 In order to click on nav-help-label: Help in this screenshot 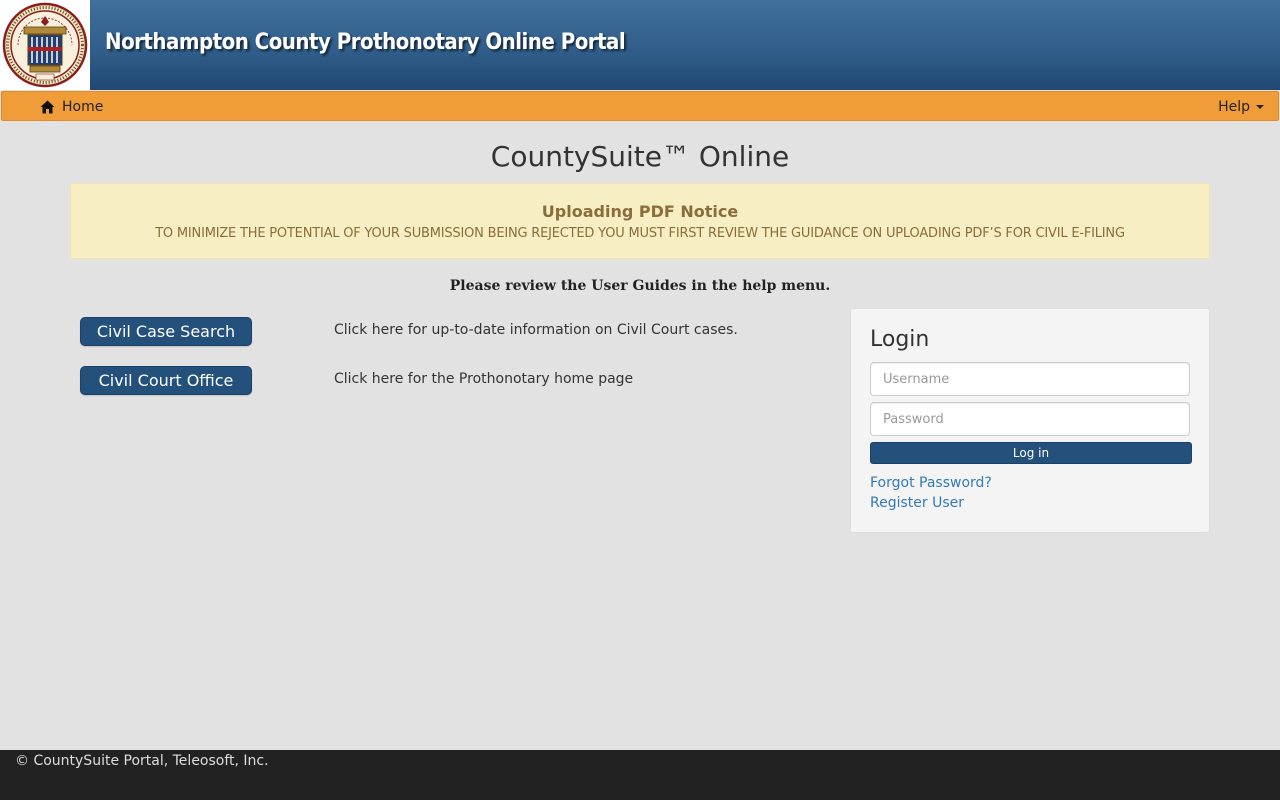, I will do `click(1234, 107)`.